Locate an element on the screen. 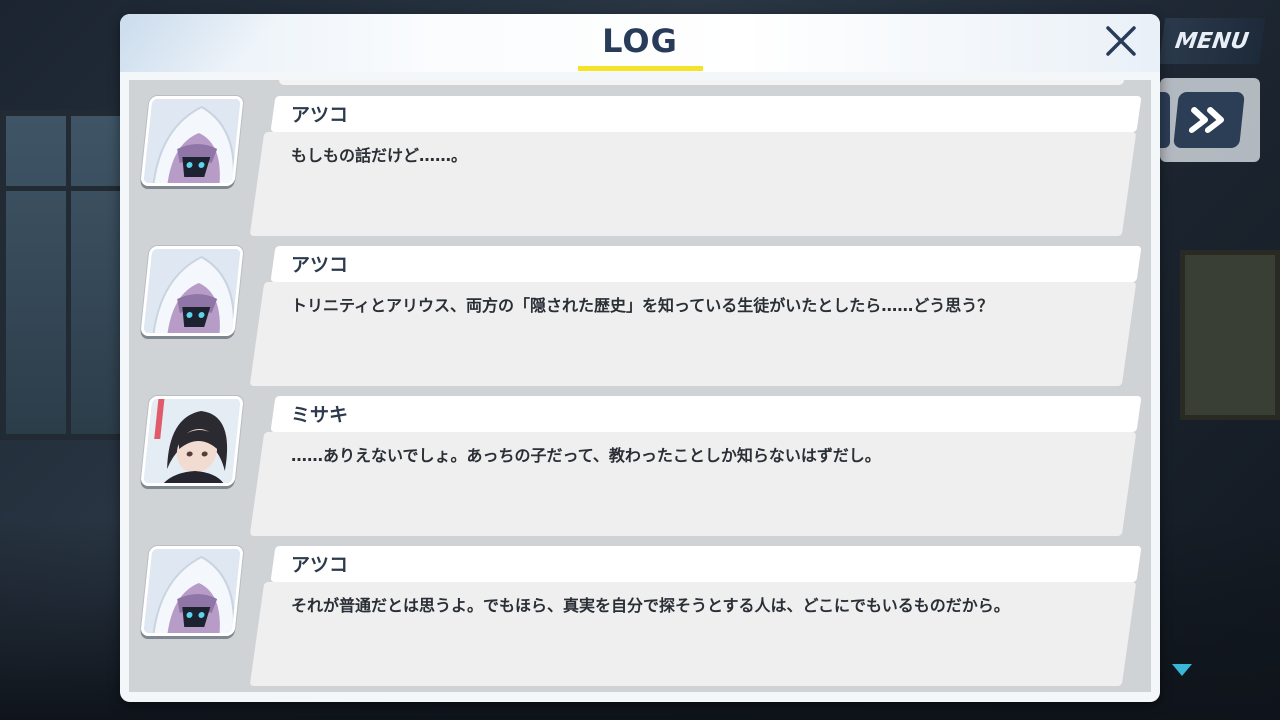 The width and height of the screenshot is (1280, 720). log-header: LOG is located at coordinates (640, 43).